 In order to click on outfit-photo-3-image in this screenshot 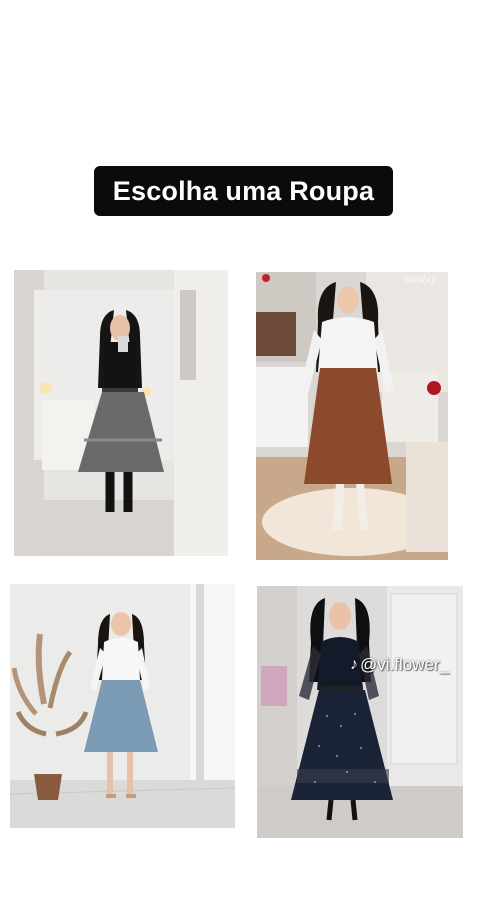, I will do `click(122, 706)`.